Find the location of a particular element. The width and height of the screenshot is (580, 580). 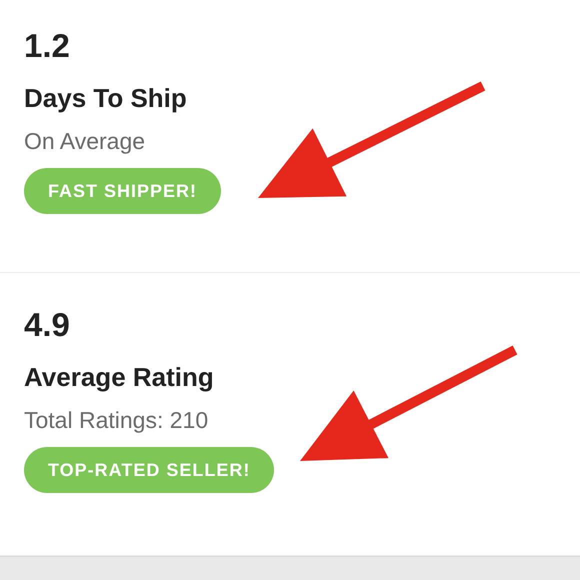

badge: FAST SHIPPER! is located at coordinates (123, 191).